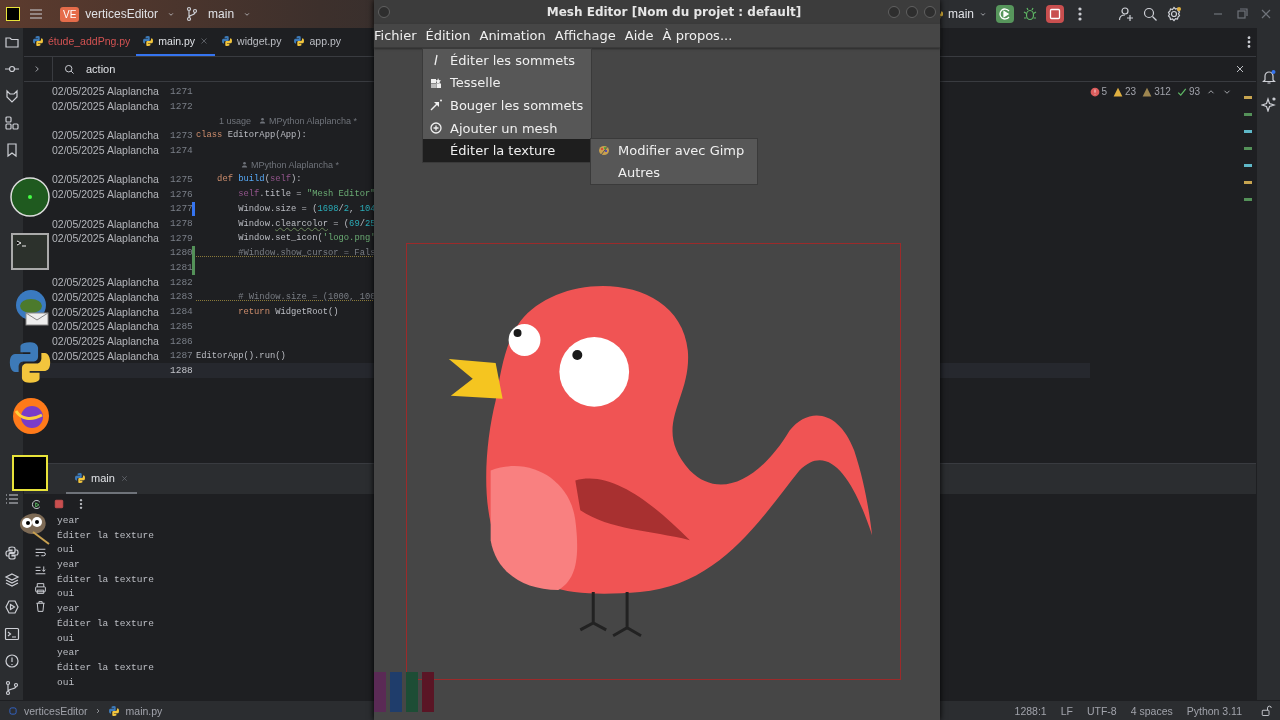 The image size is (1280, 720). Describe the element at coordinates (40, 588) in the screenshot. I see `print-icon` at that location.